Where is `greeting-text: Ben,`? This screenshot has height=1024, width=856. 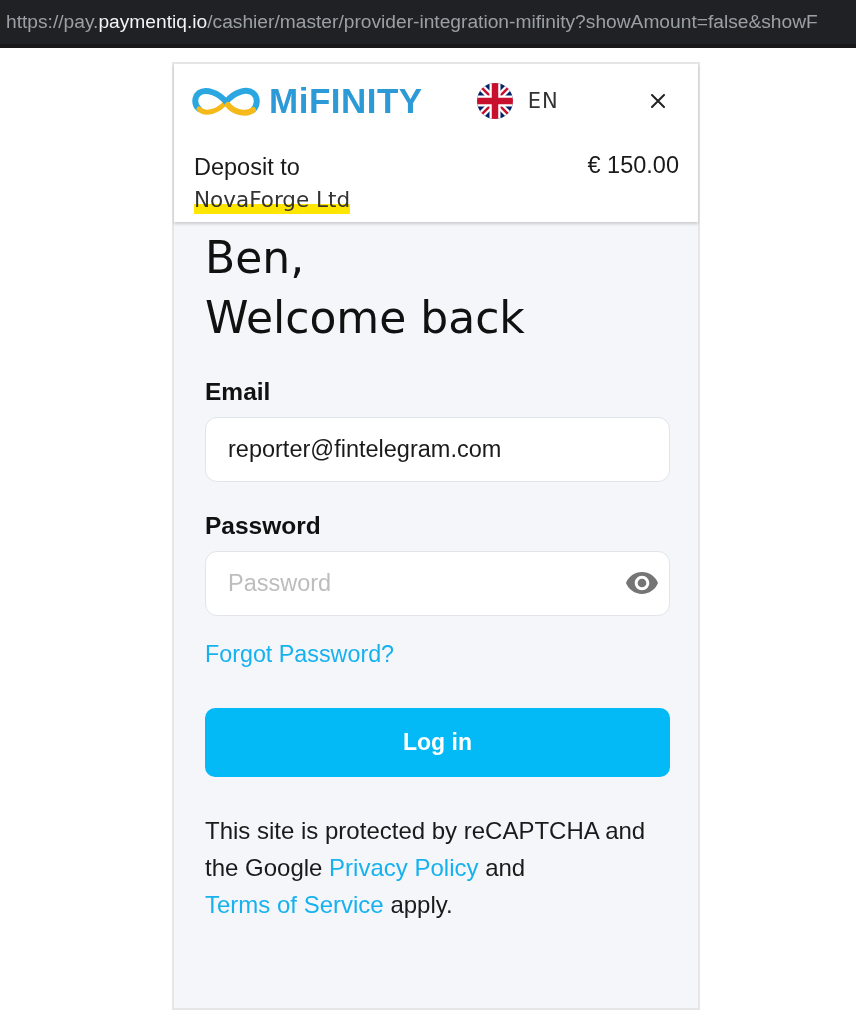
greeting-text: Ben, is located at coordinates (255, 258).